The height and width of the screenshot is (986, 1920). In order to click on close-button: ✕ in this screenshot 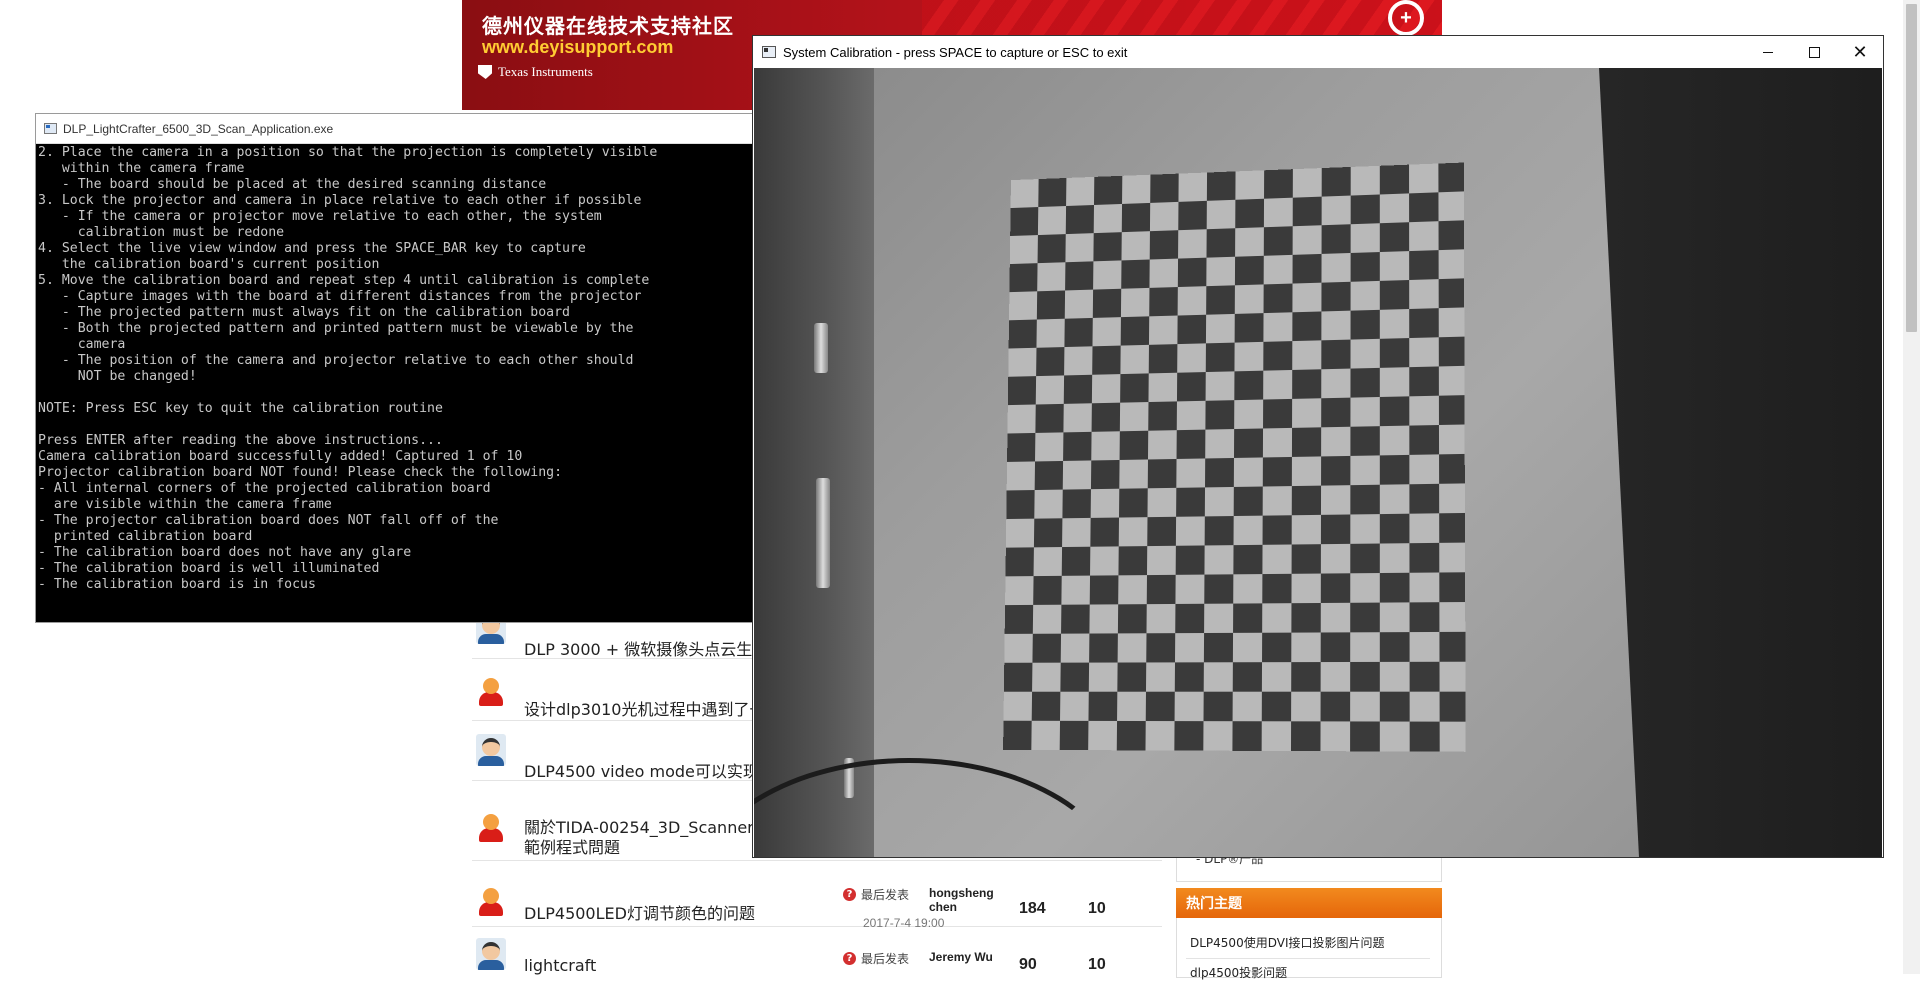, I will do `click(1860, 52)`.